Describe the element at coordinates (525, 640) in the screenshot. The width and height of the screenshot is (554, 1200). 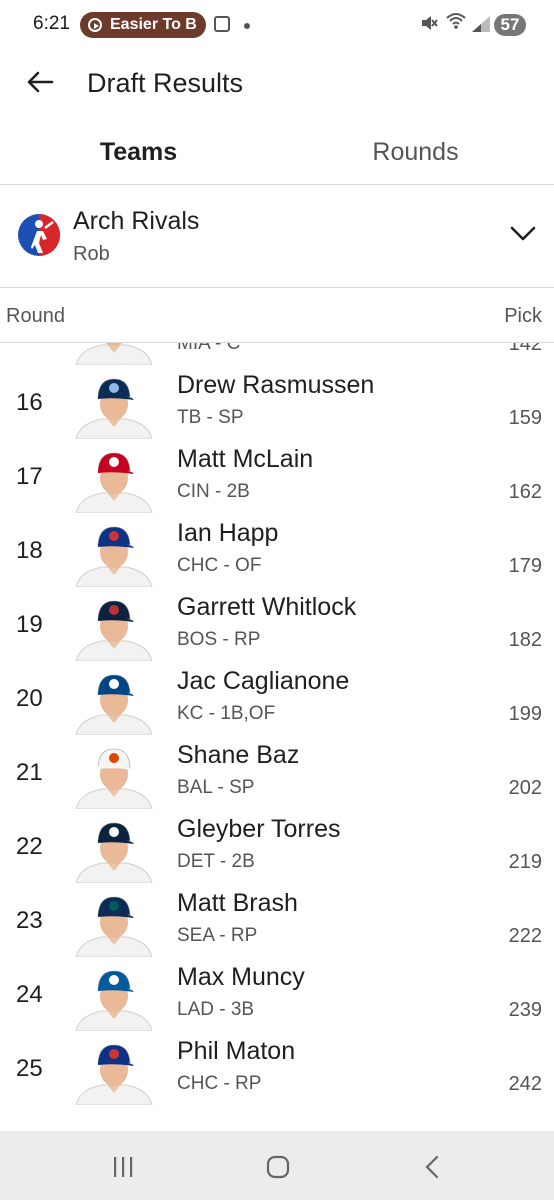
I see `pick-number: 182` at that location.